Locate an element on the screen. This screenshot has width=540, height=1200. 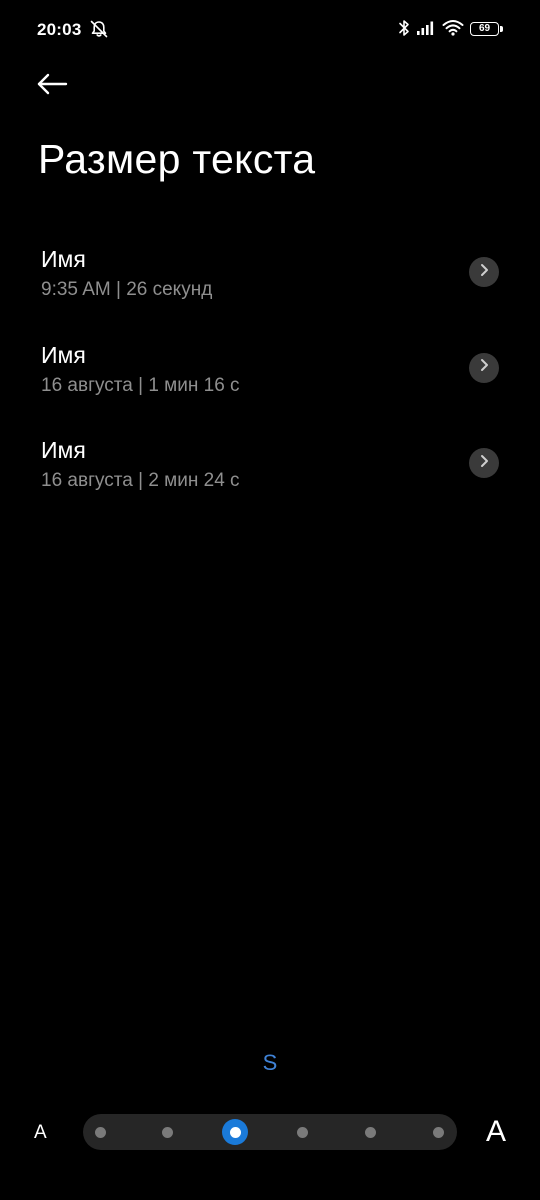
battery-icon: 69 is located at coordinates (487, 30).